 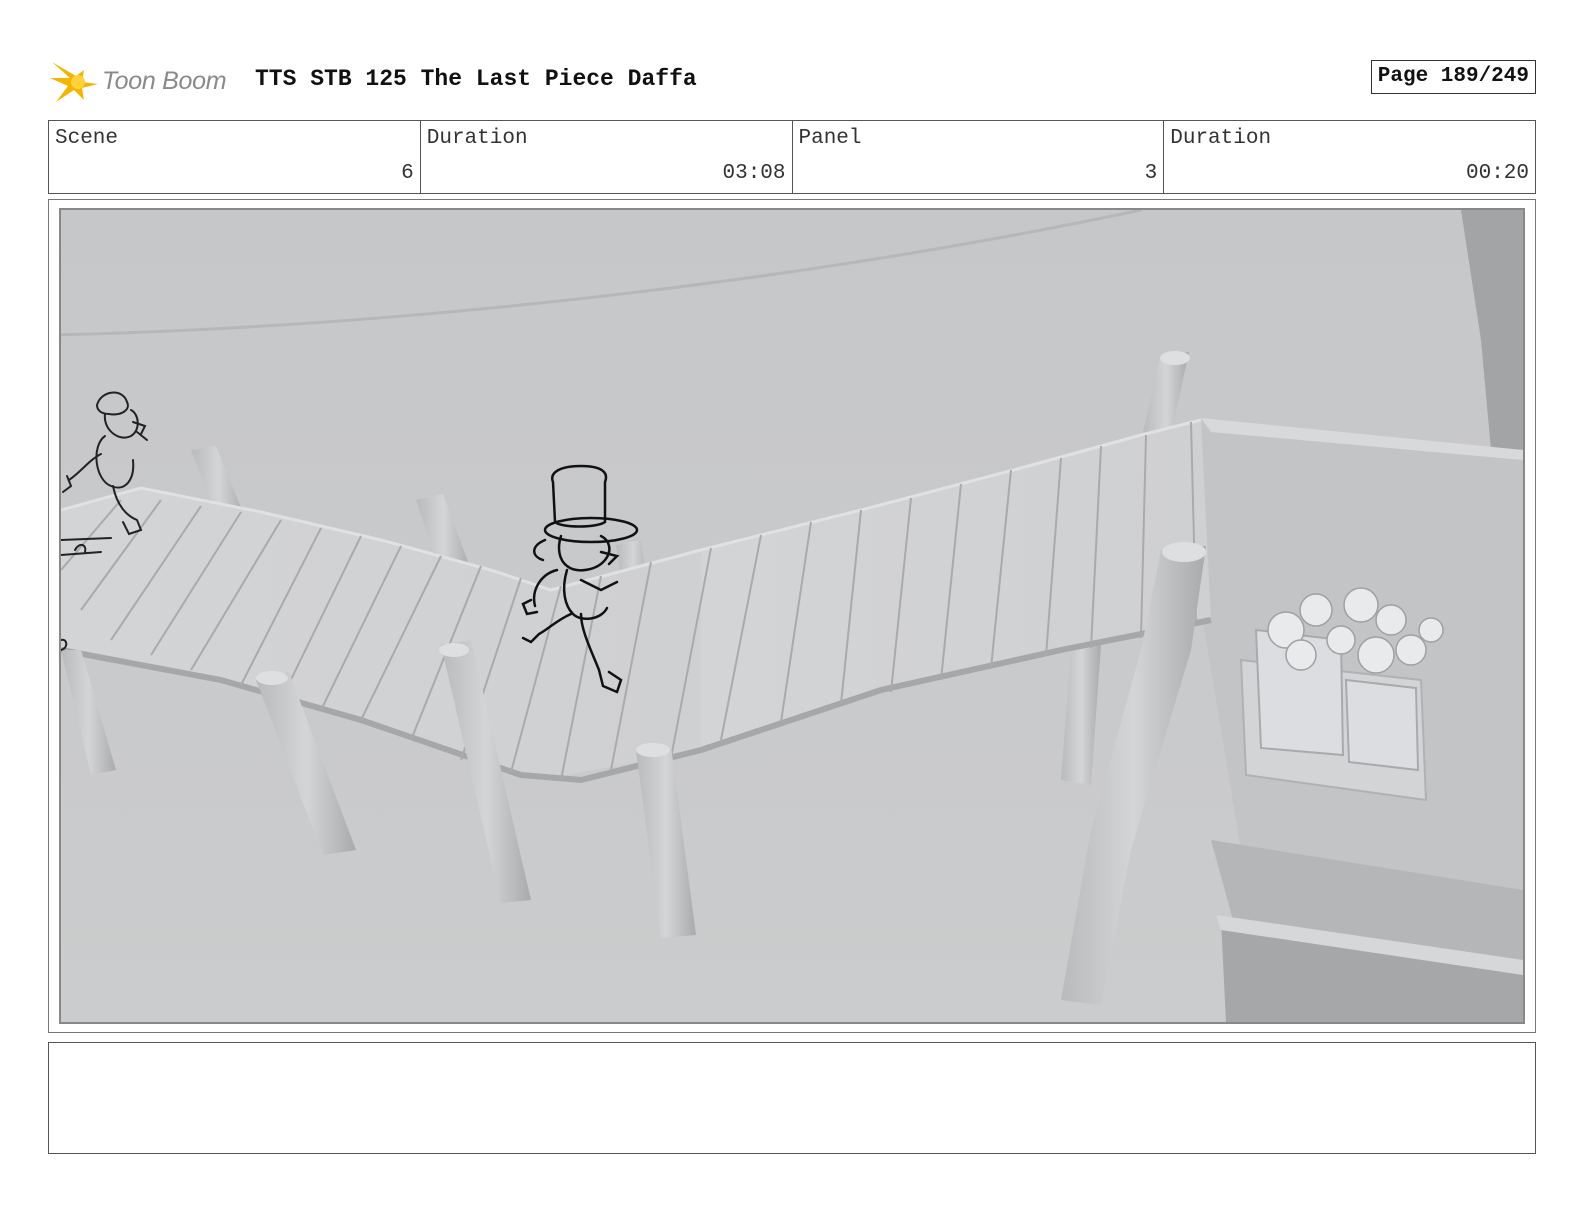 I want to click on document-title: TTS STB 125 The Last Piece Daffa, so click(x=476, y=79).